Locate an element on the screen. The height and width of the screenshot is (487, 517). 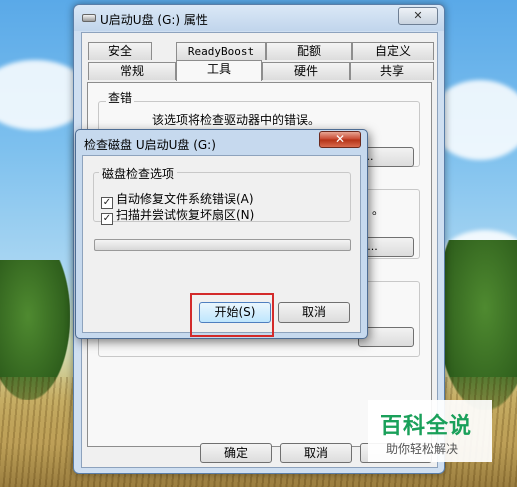
tab-quota: 配额 is located at coordinates (309, 51).